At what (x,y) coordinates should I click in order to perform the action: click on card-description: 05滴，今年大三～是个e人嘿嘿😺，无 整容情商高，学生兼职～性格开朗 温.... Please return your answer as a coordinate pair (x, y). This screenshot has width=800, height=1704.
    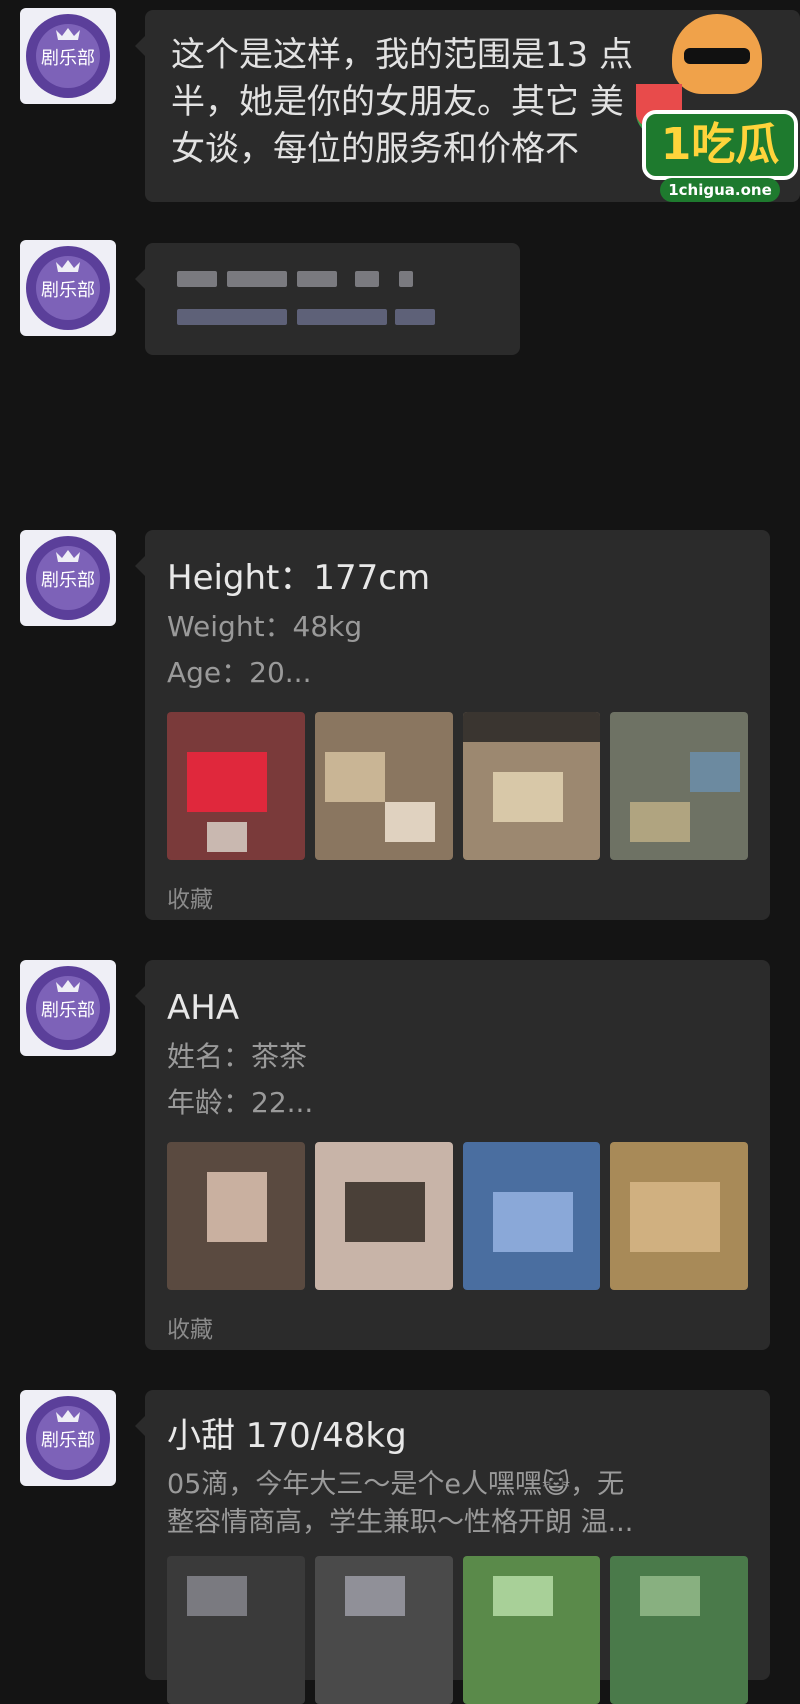
    Looking at the image, I should click on (400, 1503).